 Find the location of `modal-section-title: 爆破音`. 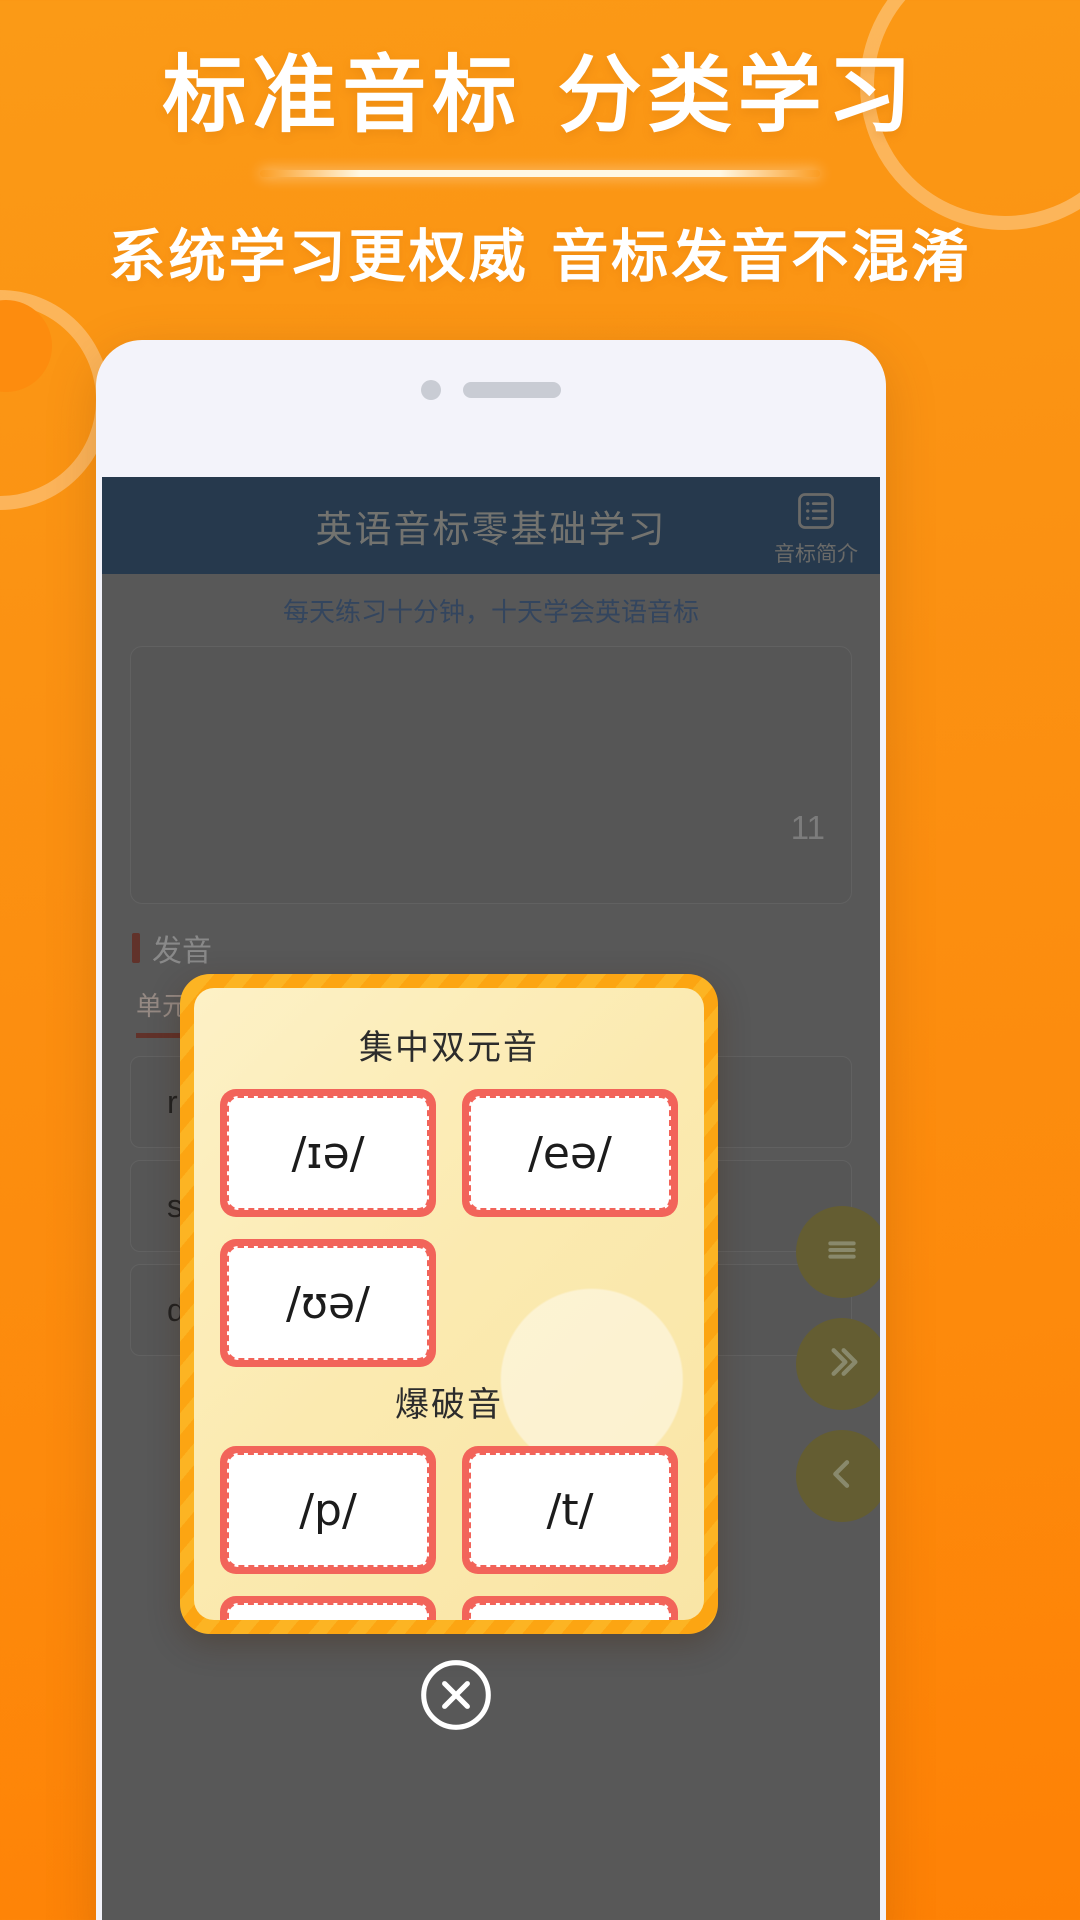

modal-section-title: 爆破音 is located at coordinates (449, 1405).